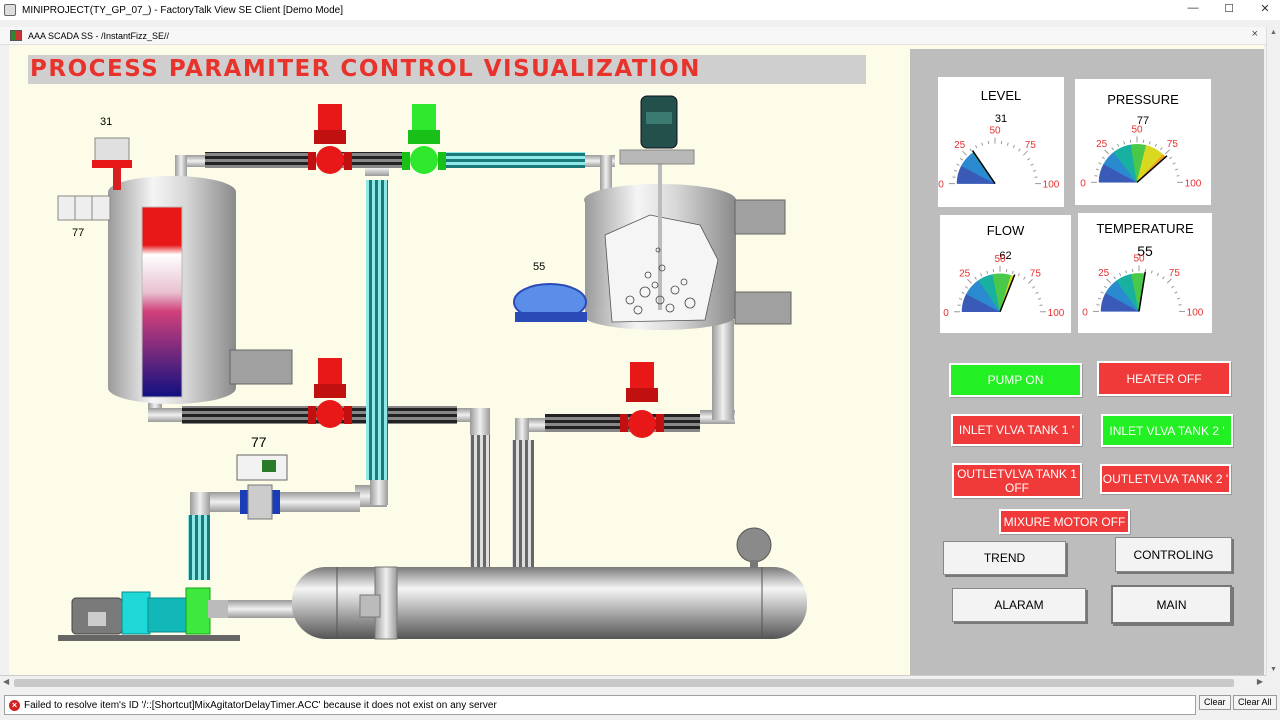 The image size is (1280, 720). I want to click on clear-all-button: Clear All, so click(1255, 702).